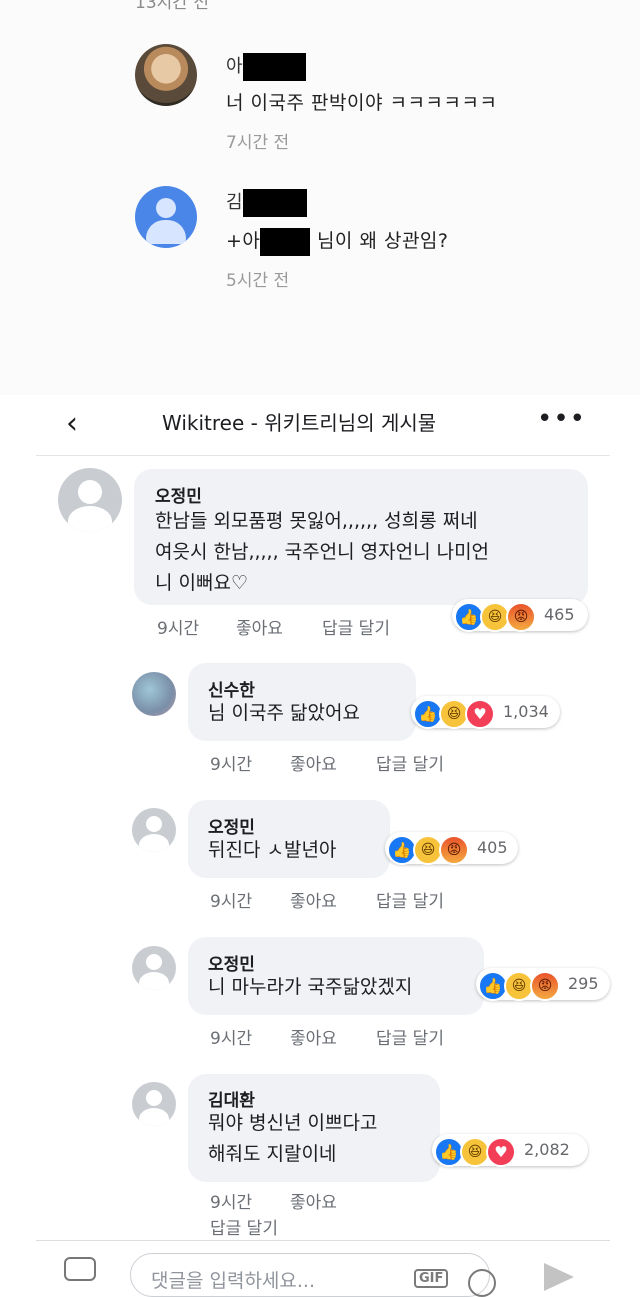 This screenshot has height=1297, width=640. What do you see at coordinates (559, 614) in the screenshot?
I see `reaction-count: 465` at bounding box center [559, 614].